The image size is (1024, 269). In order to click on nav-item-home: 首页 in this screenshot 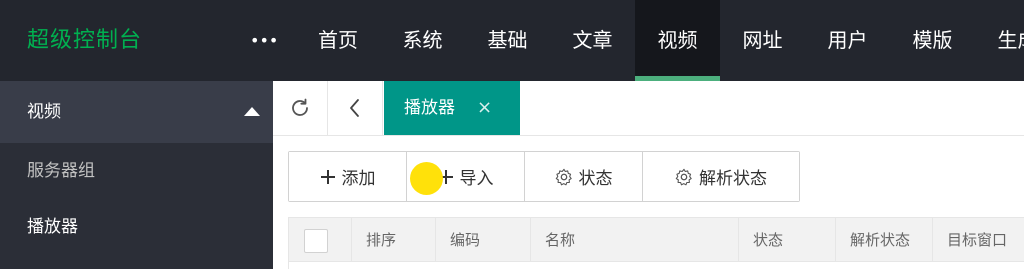, I will do `click(338, 40)`.